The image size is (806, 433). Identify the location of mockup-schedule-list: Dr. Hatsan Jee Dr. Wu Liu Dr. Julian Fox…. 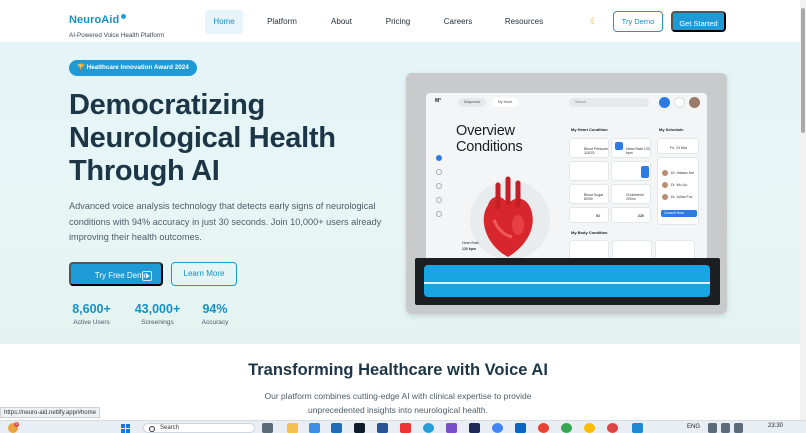
(678, 191).